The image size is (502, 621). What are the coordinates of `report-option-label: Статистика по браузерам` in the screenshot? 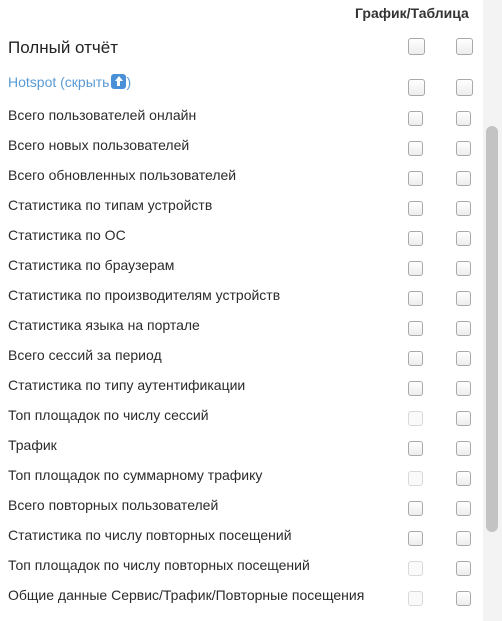 It's located at (91, 265).